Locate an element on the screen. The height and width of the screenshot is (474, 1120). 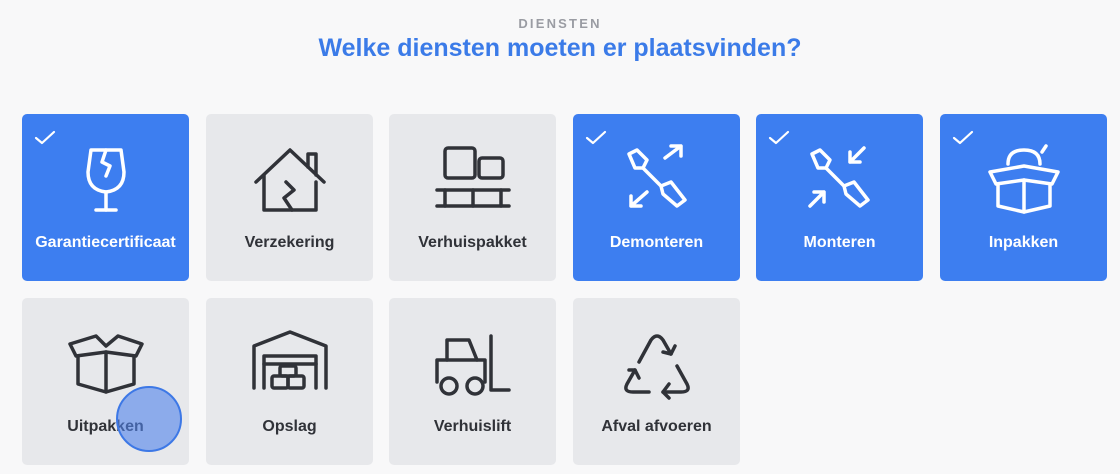
touch-cursor-indicator is located at coordinates (149, 419).